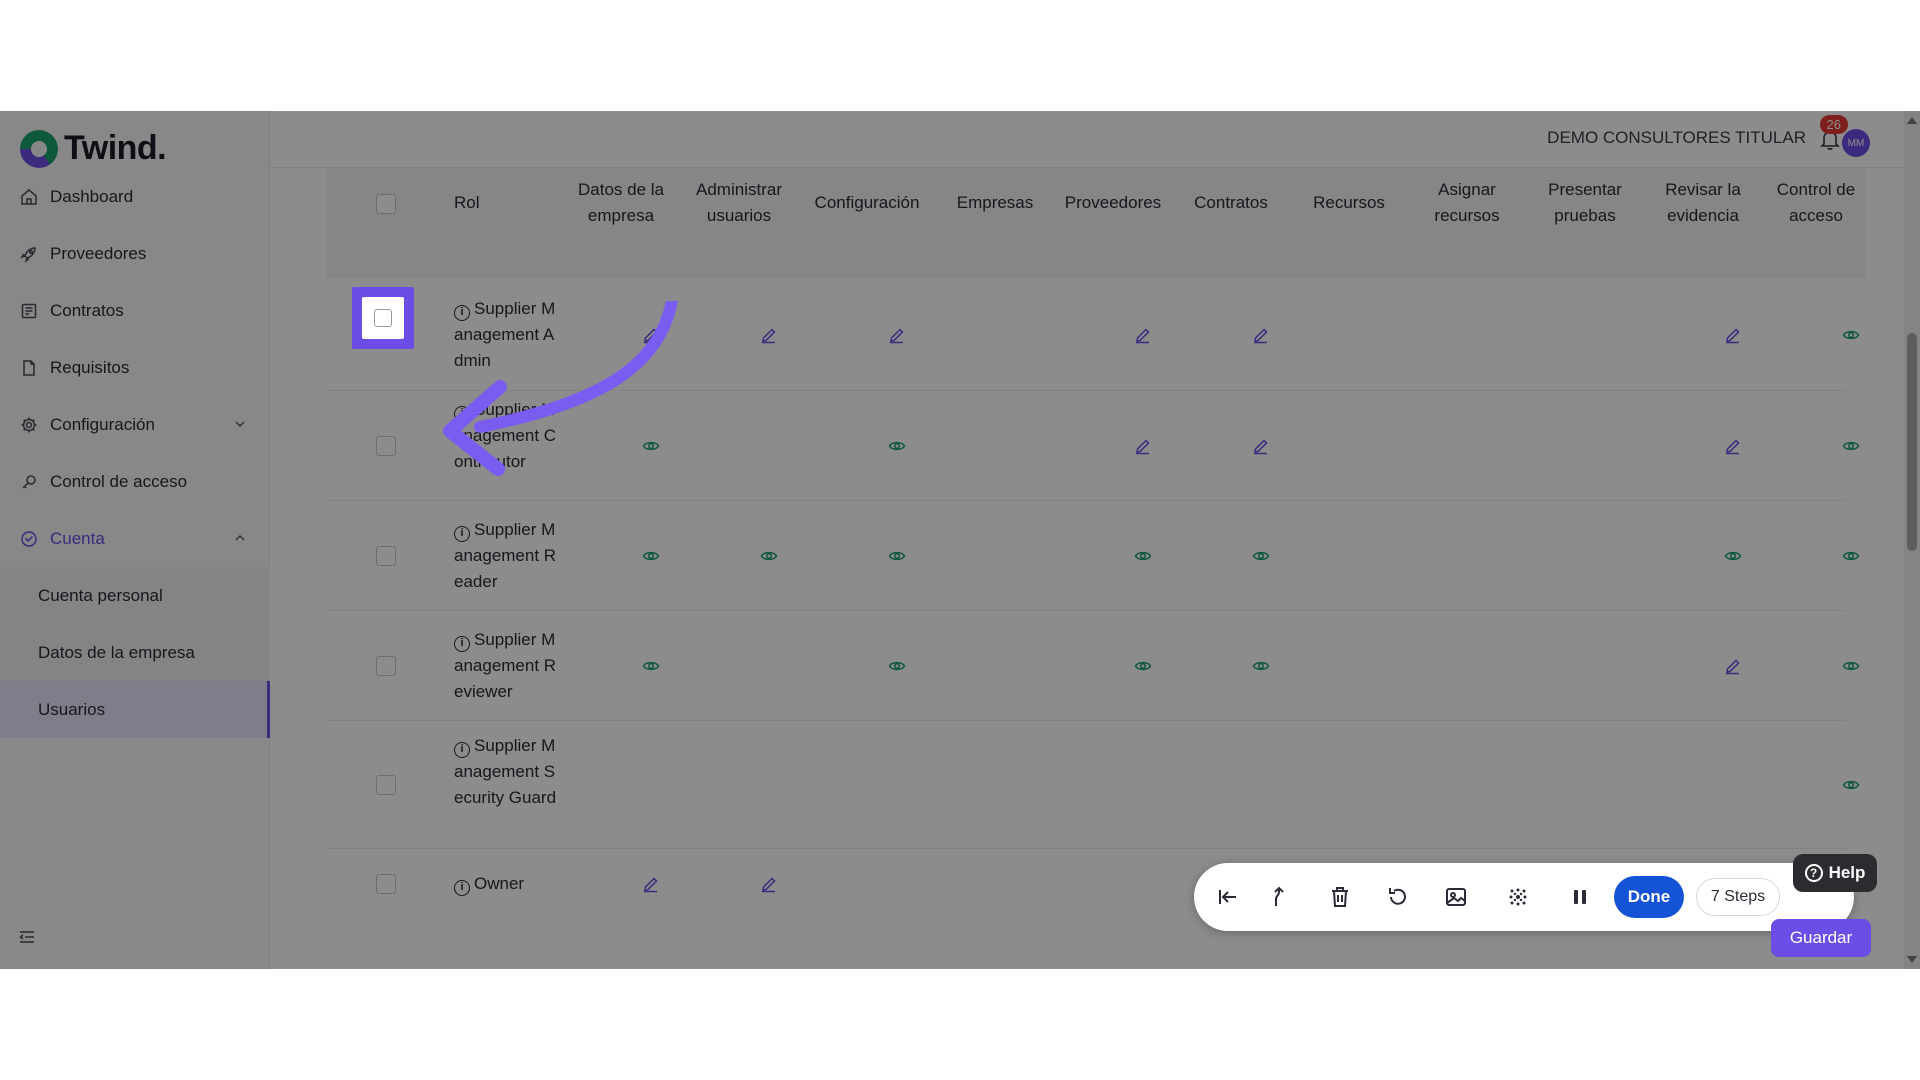 This screenshot has width=1920, height=1080. Describe the element at coordinates (1398, 897) in the screenshot. I see `undo-icon` at that location.